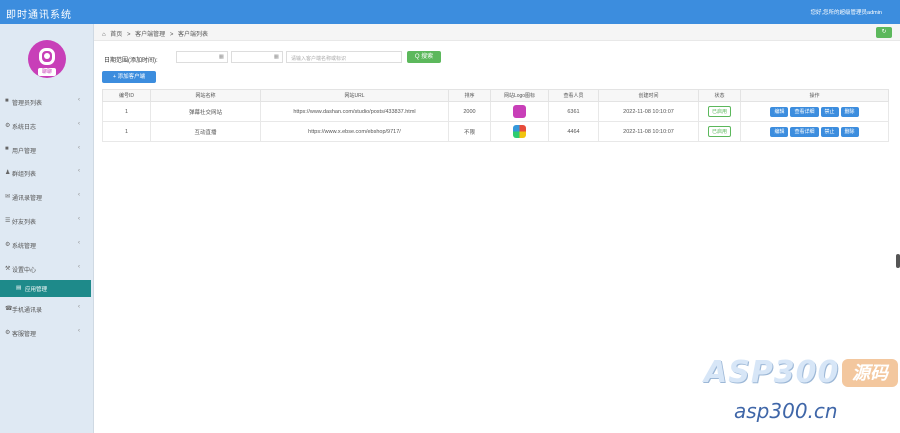 This screenshot has height=433, width=900. What do you see at coordinates (47, 72) in the screenshot?
I see `avatar-tag: 聊聊` at bounding box center [47, 72].